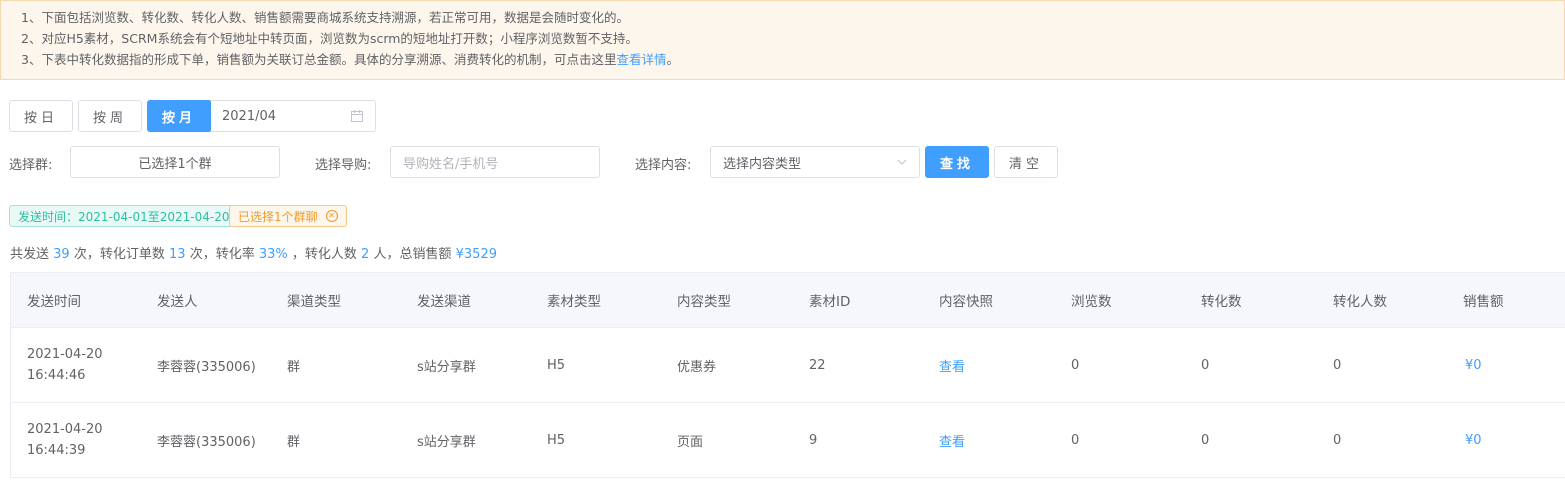  Describe the element at coordinates (65, 365) in the screenshot. I see `cell-send-time: 2021-04-20 16:44:46` at that location.